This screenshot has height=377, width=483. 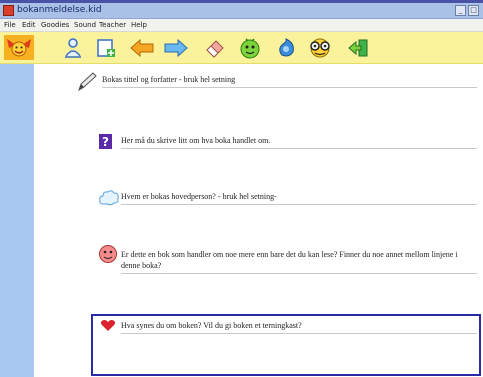 I want to click on face-icon, so click(x=108, y=254).